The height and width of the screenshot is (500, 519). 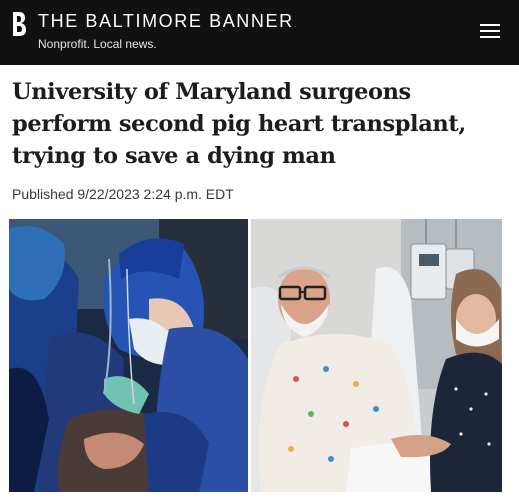 I want to click on hamburger-menu-icon, so click(x=491, y=31).